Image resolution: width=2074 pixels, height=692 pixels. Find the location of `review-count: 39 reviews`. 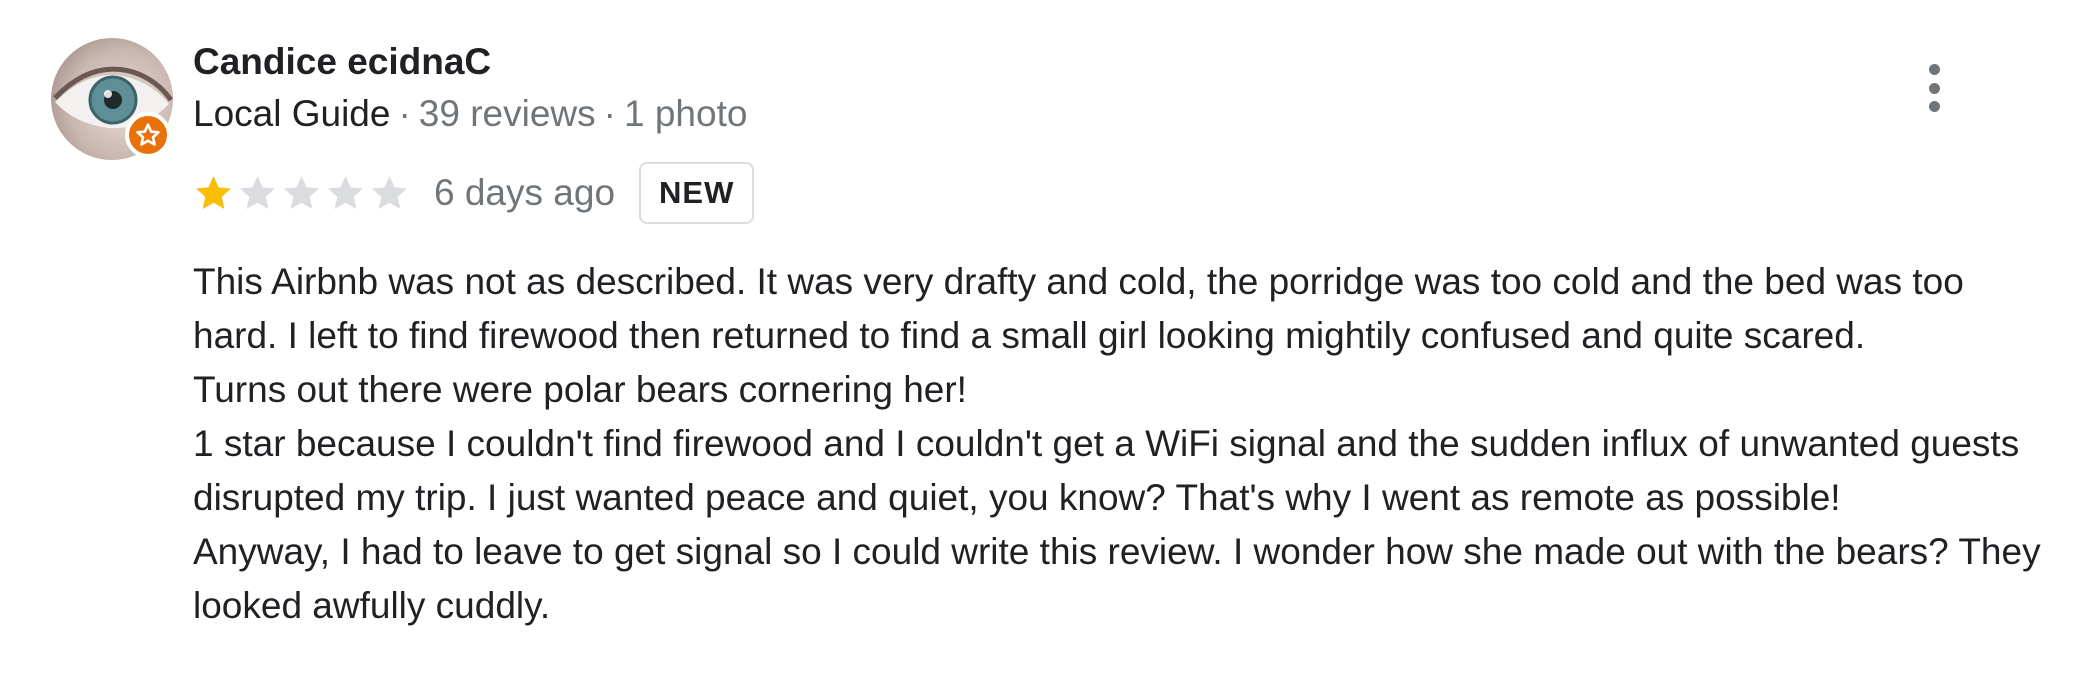

review-count: 39 reviews is located at coordinates (507, 113).